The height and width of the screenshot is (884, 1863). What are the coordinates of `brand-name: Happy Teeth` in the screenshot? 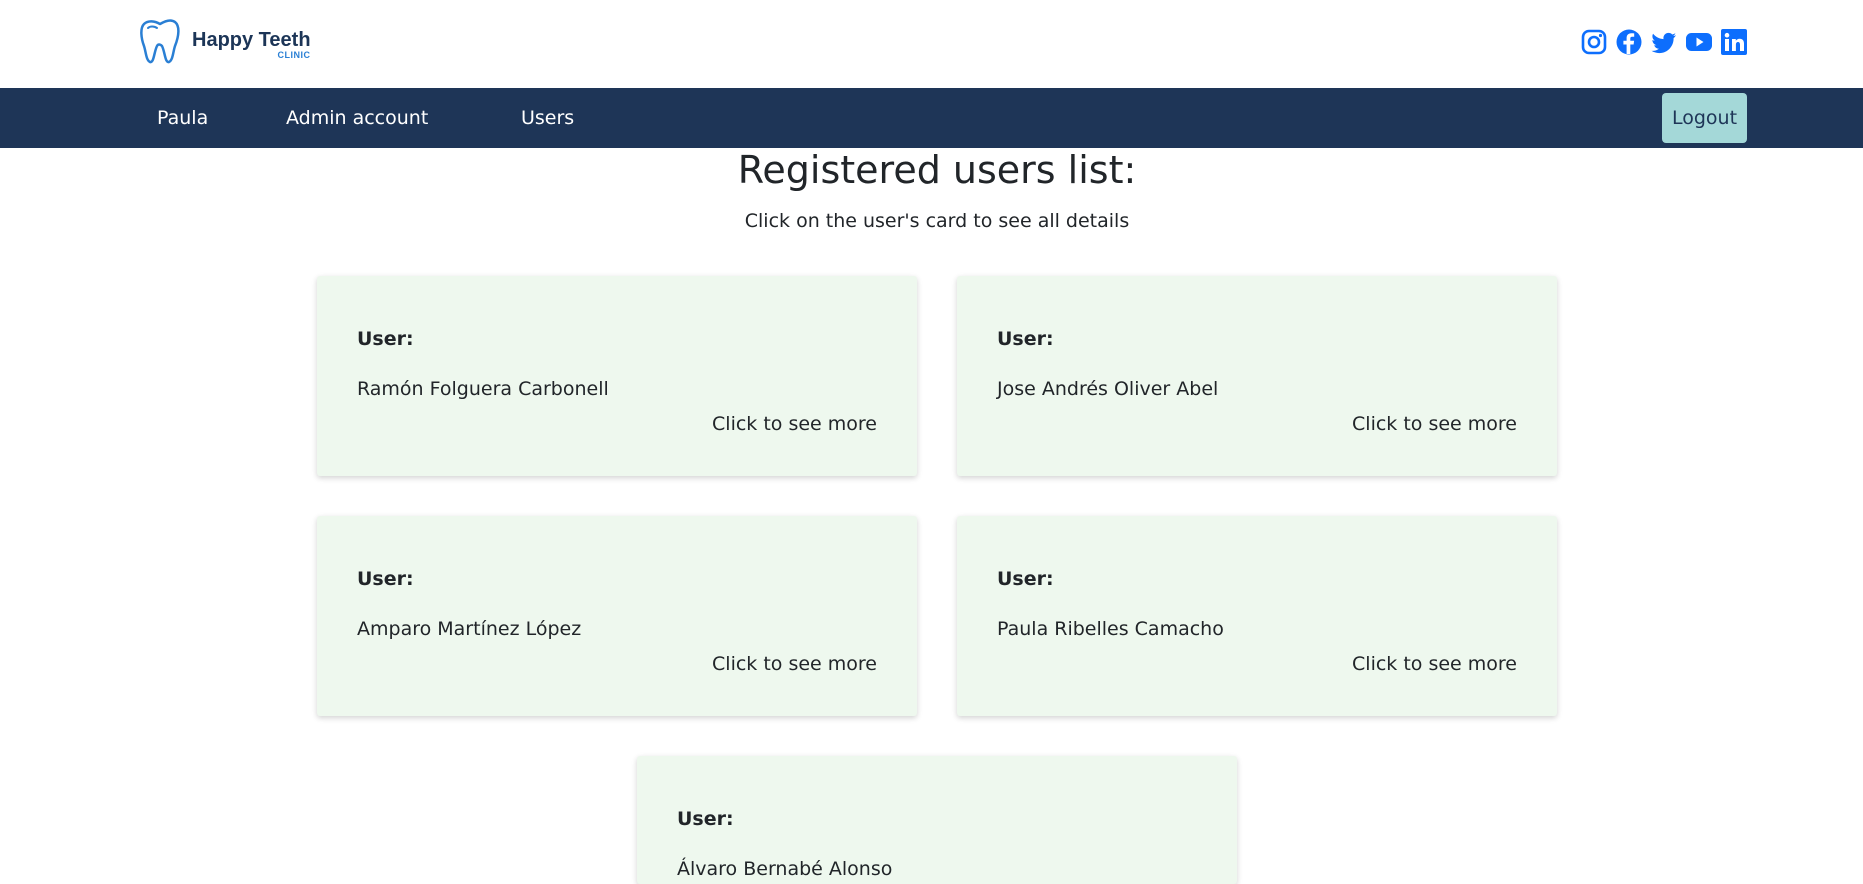 It's located at (251, 40).